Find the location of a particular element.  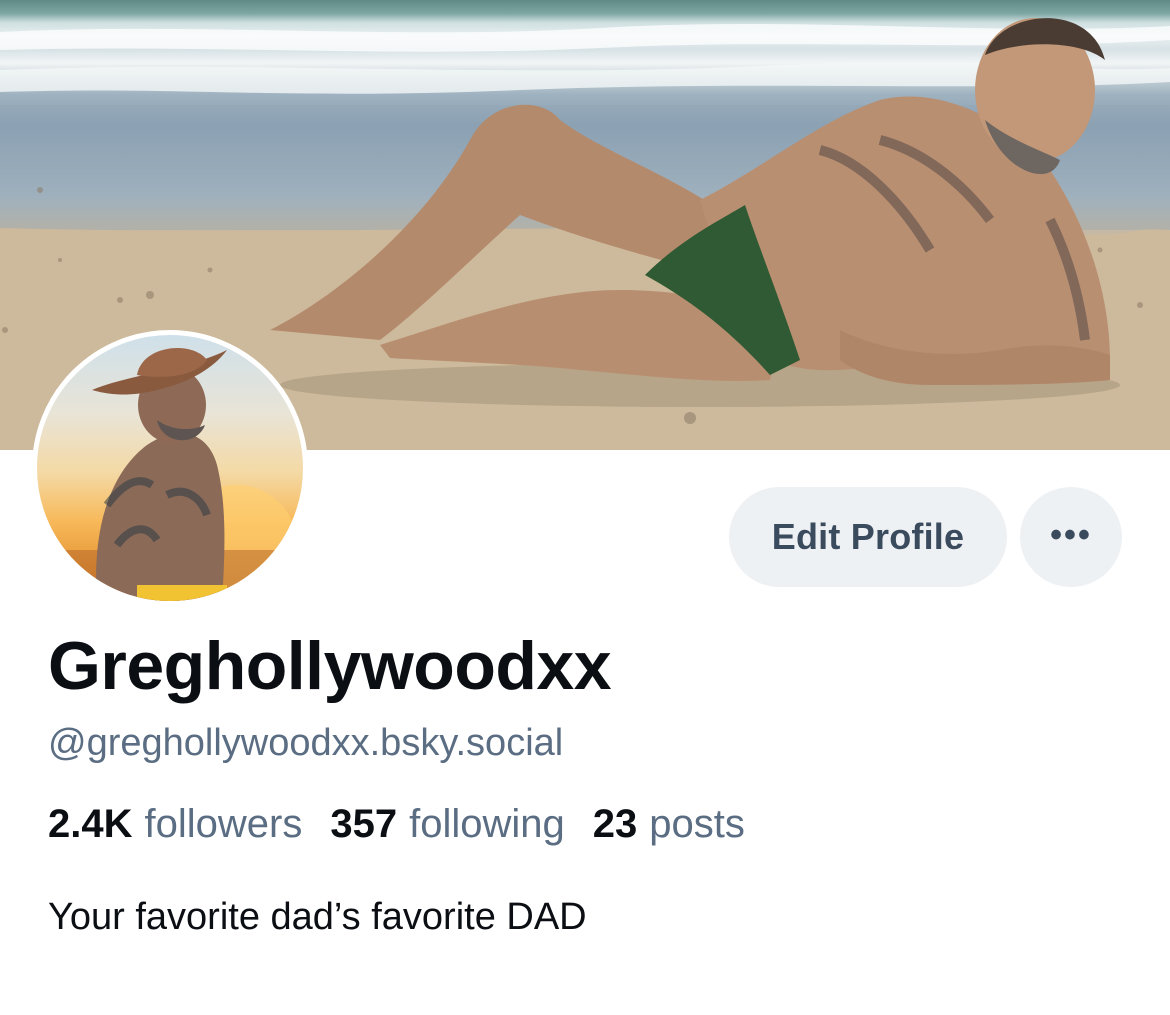

more-horizontal-icon: ••• is located at coordinates (1071, 535).